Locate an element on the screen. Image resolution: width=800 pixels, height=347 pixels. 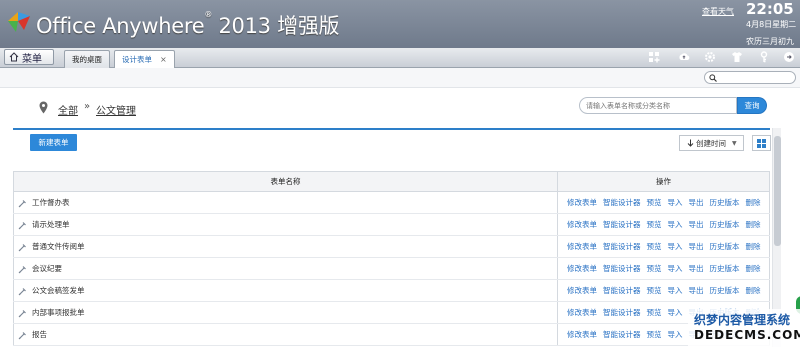
search-button: 查询 is located at coordinates (752, 105).